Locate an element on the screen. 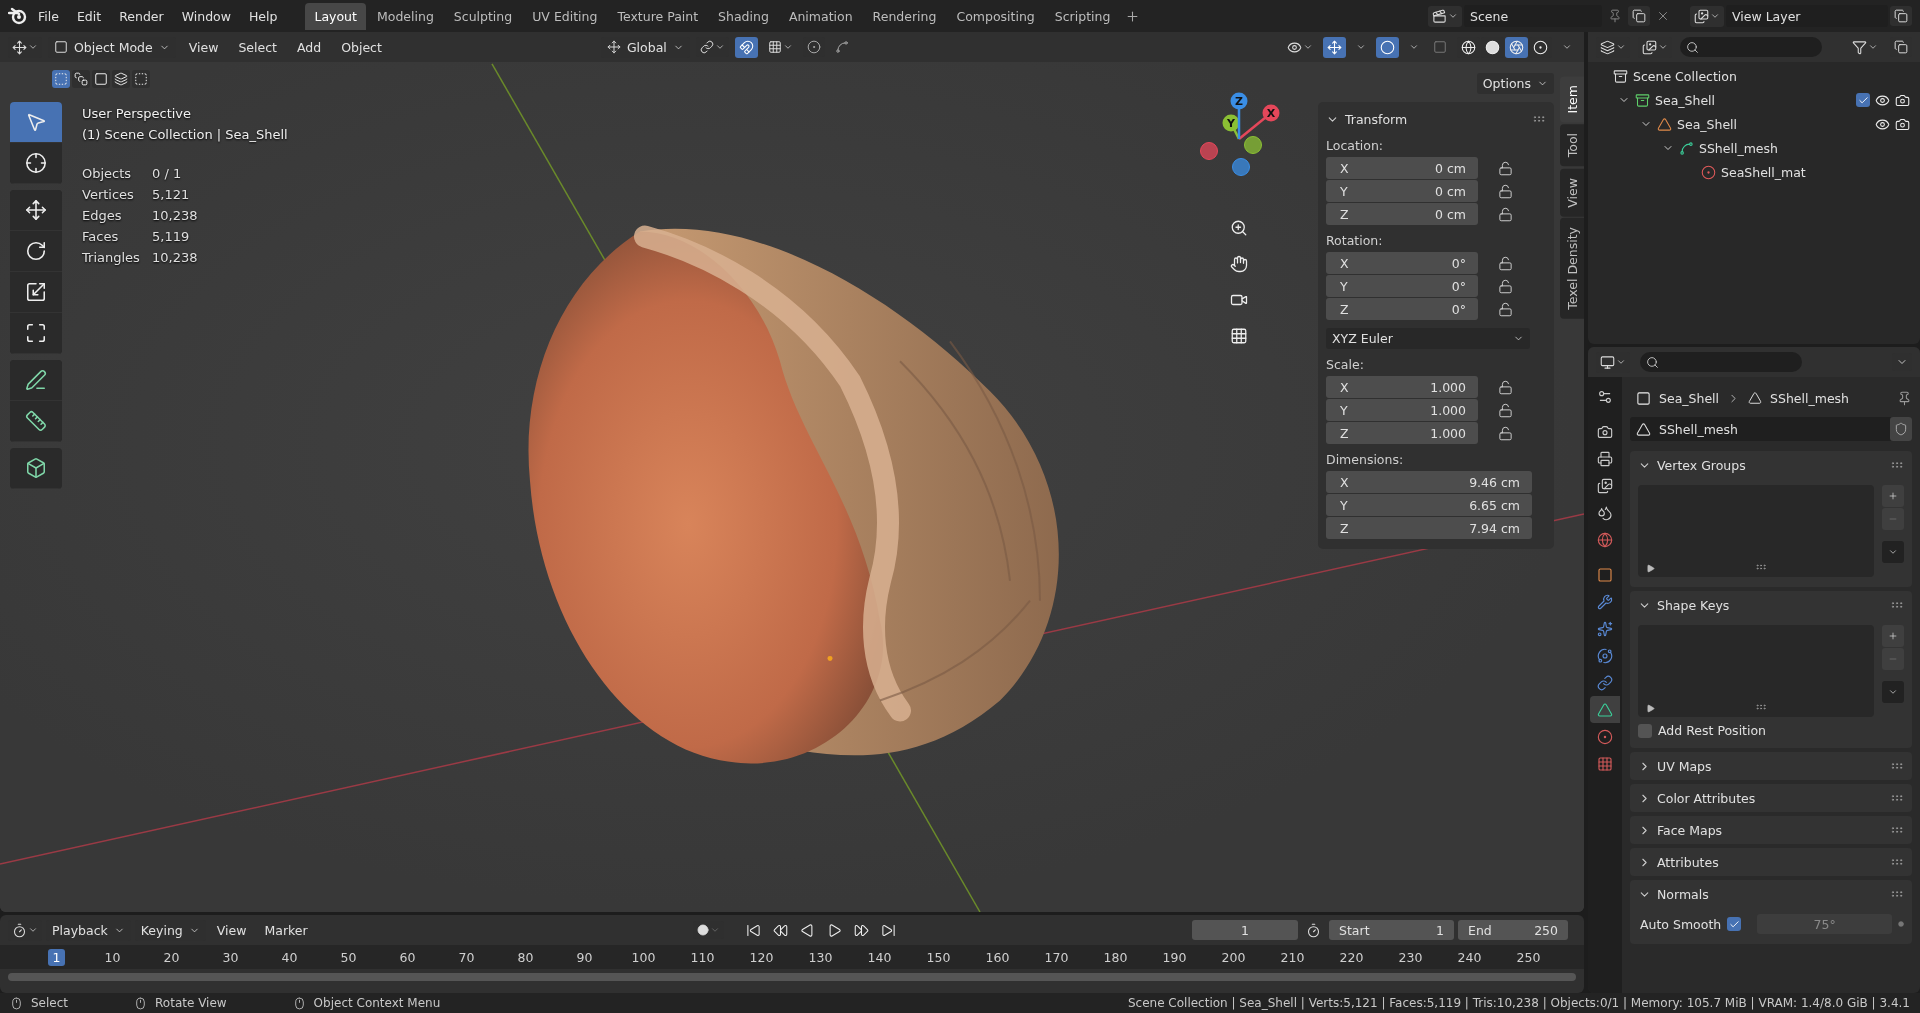 This screenshot has height=1013, width=1920. frame-number: 170 is located at coordinates (1056, 957).